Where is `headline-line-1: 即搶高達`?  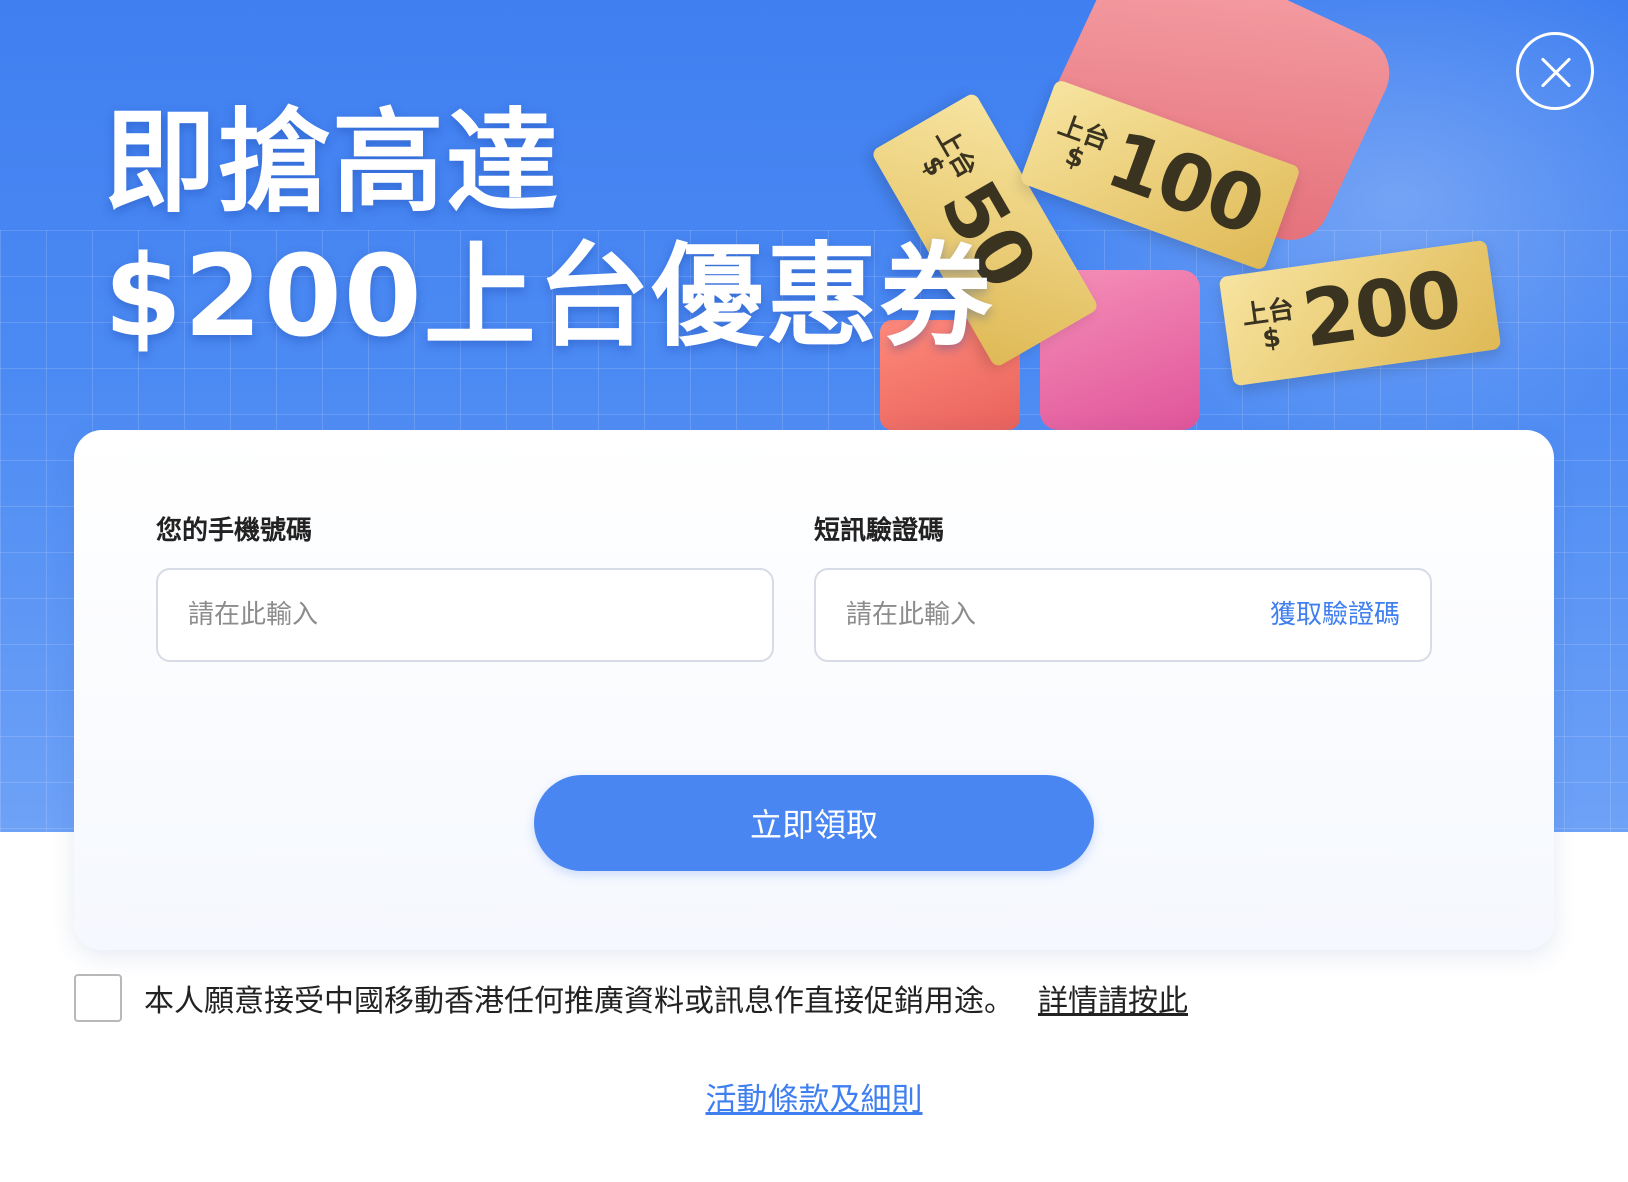 headline-line-1: 即搶高達 is located at coordinates (332, 163).